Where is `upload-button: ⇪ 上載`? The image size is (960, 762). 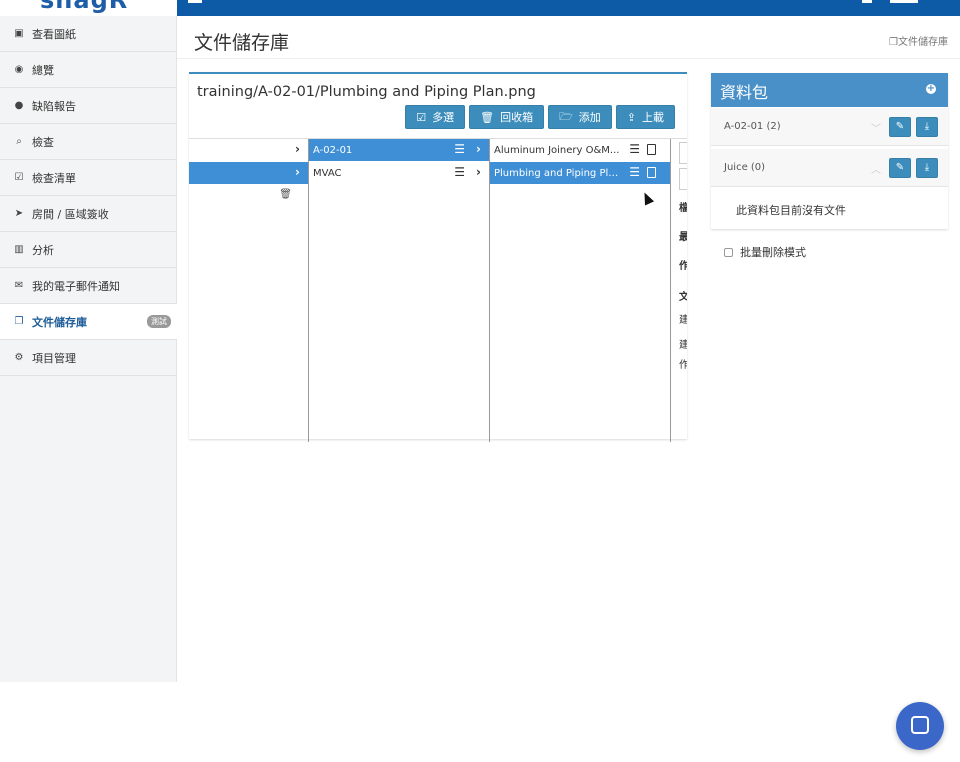
upload-button: ⇪ 上載 is located at coordinates (645, 117).